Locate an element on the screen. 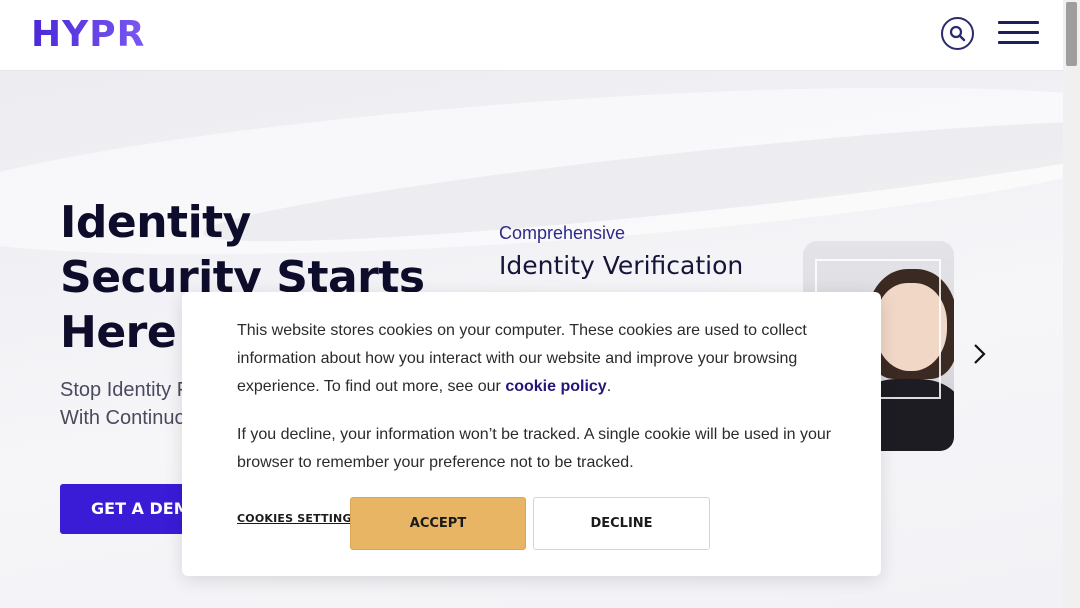 The image size is (1080, 608). slide-title: Identity Verification is located at coordinates (621, 265).